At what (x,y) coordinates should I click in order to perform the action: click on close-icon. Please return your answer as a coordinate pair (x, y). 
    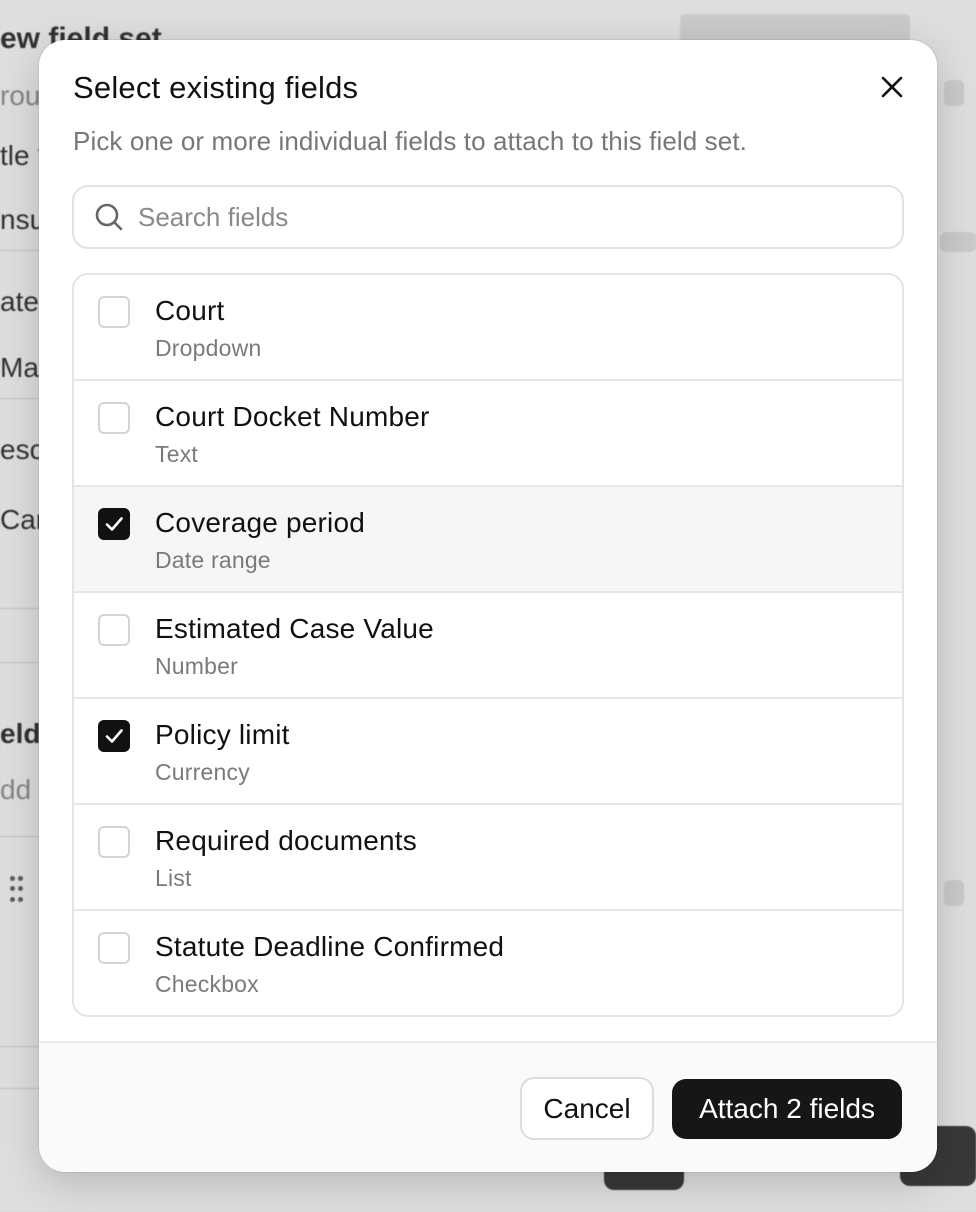
    Looking at the image, I should click on (892, 87).